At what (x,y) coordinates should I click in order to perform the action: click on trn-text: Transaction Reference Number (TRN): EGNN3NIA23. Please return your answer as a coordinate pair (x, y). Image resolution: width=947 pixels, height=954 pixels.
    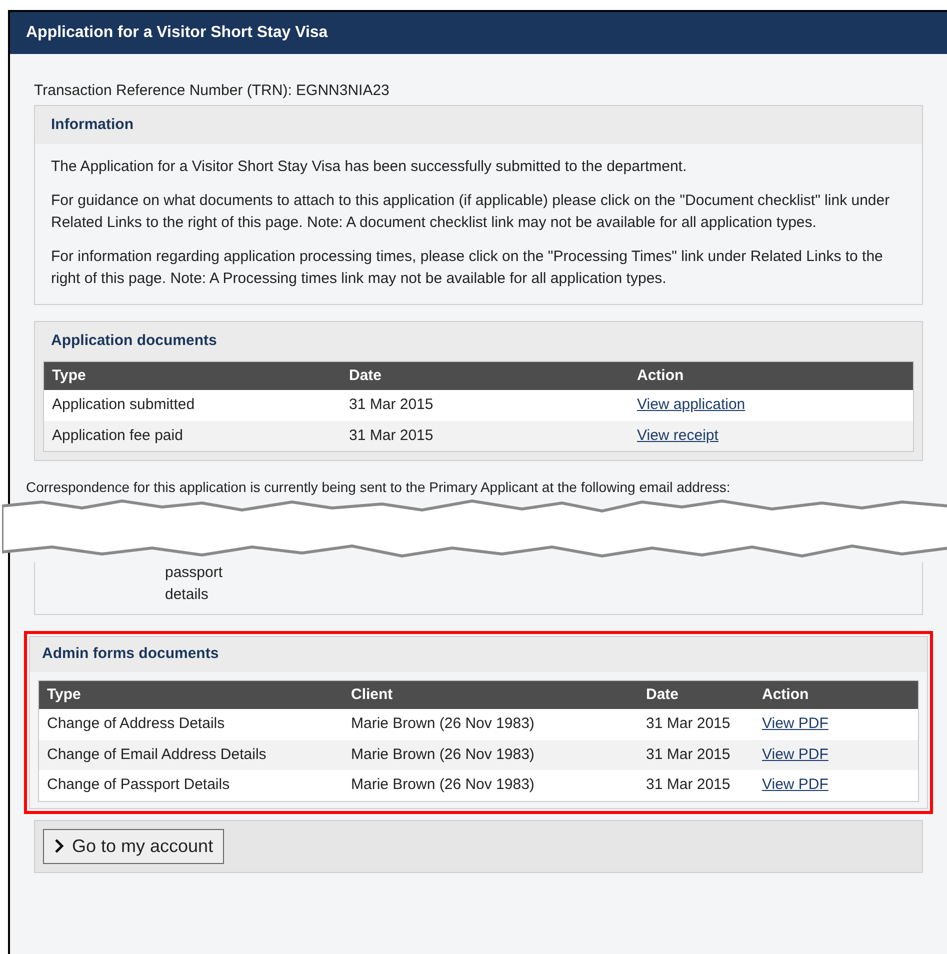
    Looking at the image, I should click on (212, 91).